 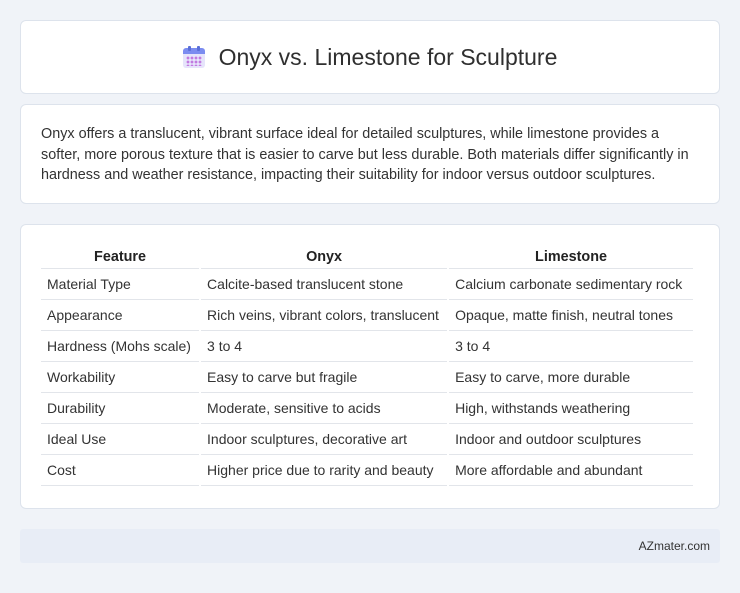 I want to click on table-cell: Easy to carve but fragile, so click(x=324, y=377).